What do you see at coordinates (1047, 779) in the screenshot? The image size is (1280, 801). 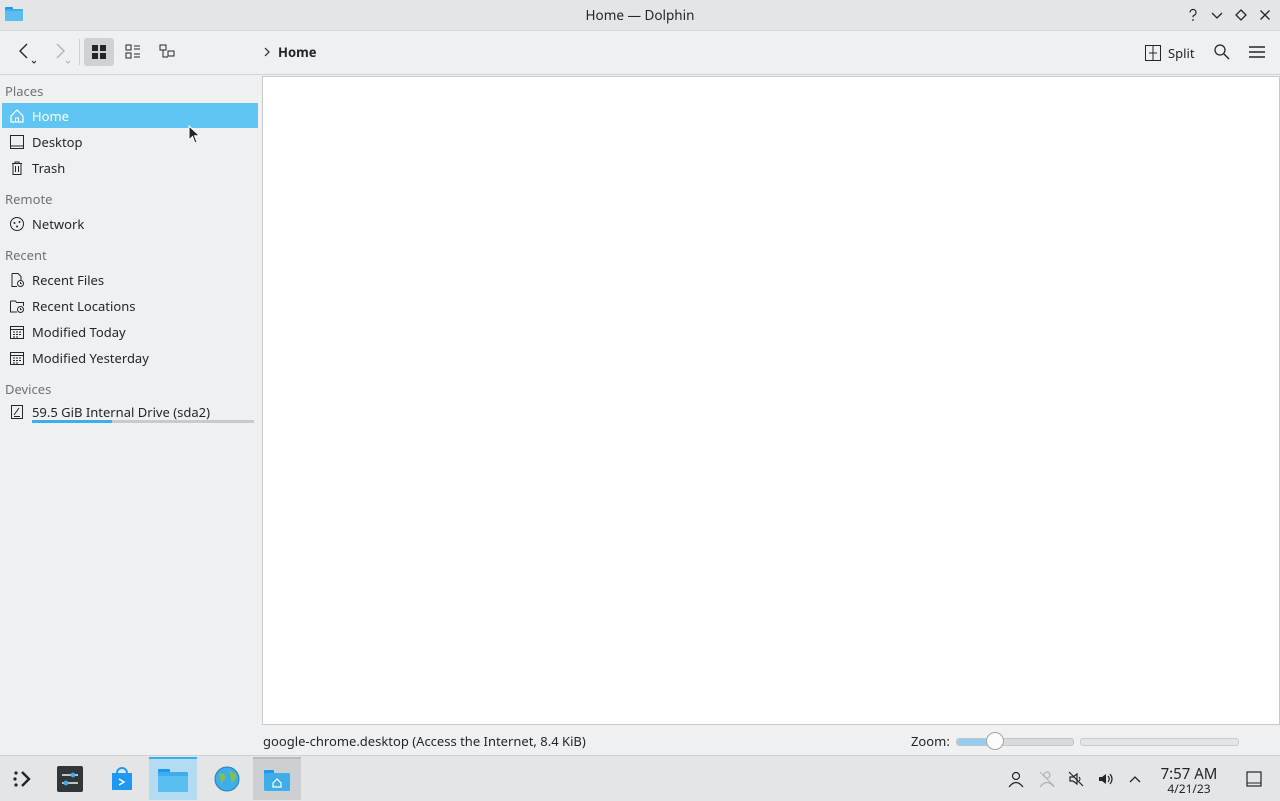 I see `network-disconnected-icon` at bounding box center [1047, 779].